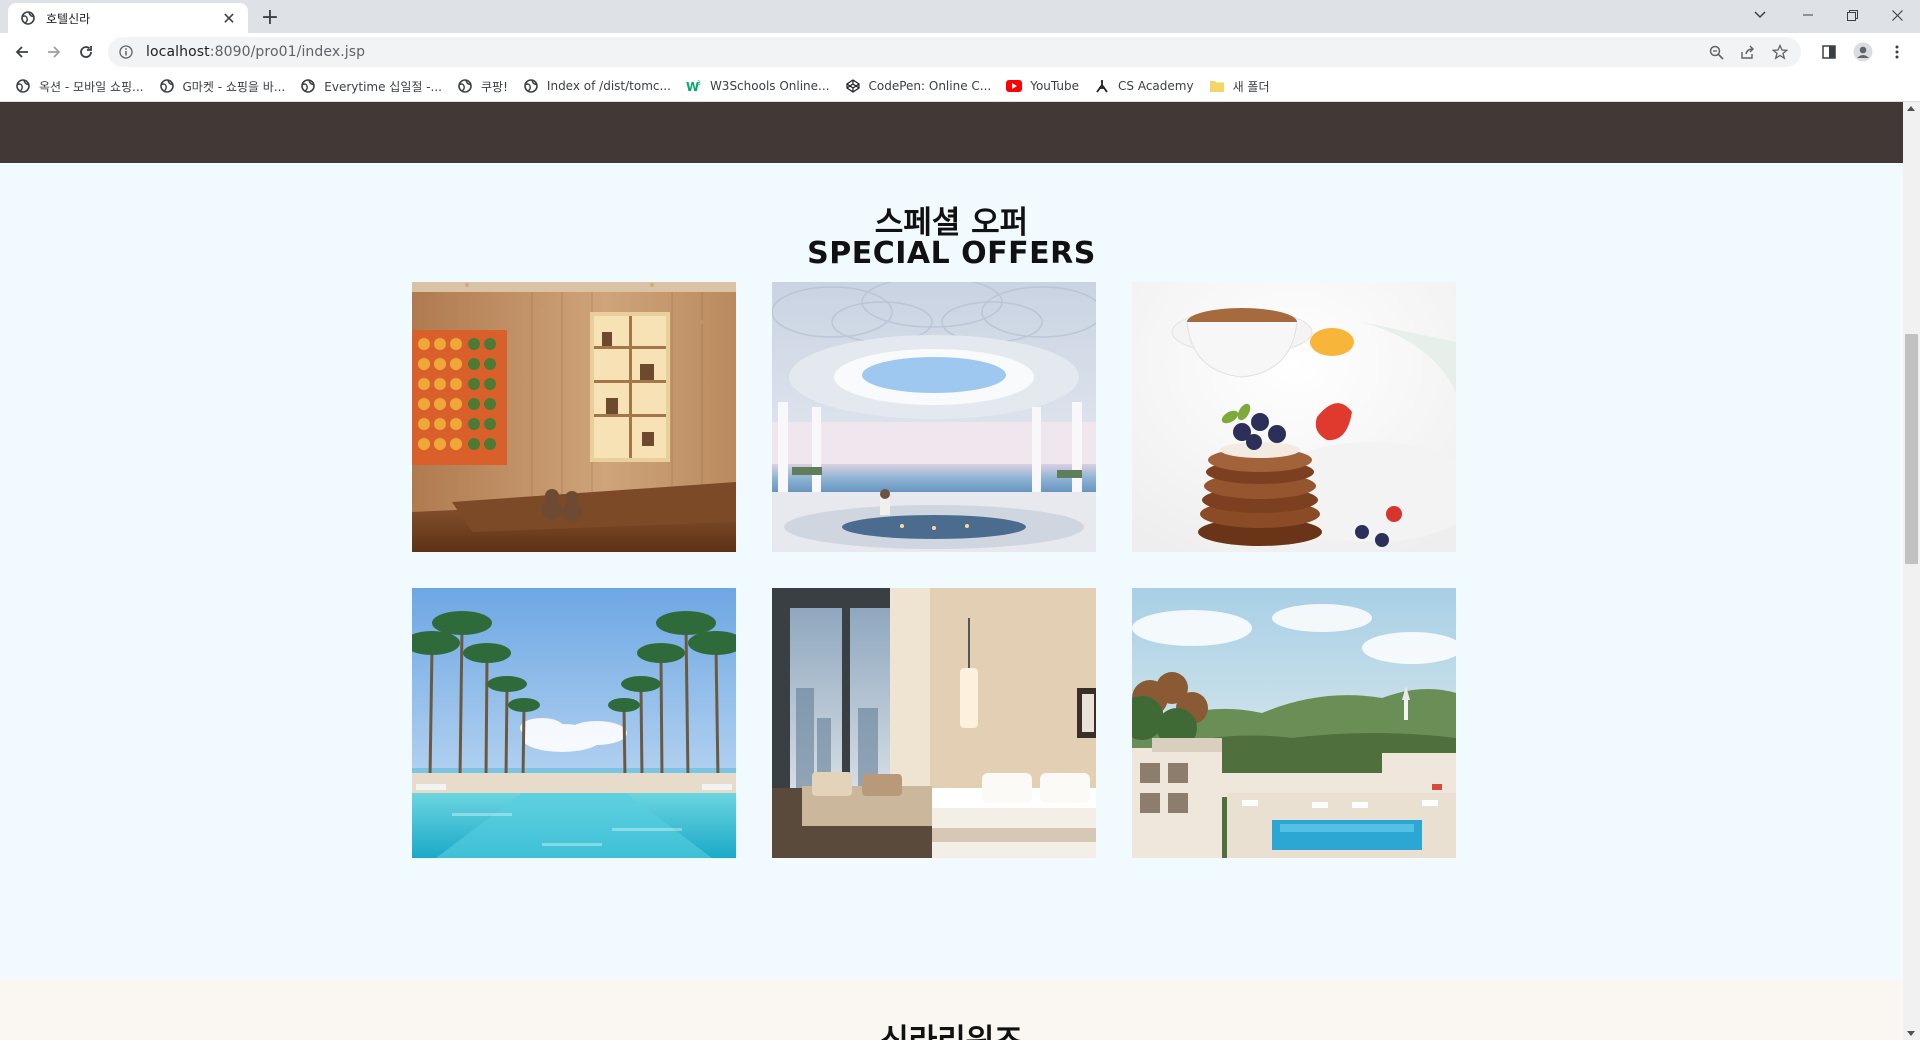 The width and height of the screenshot is (1920, 1040). I want to click on page-scrollbar, so click(1911, 571).